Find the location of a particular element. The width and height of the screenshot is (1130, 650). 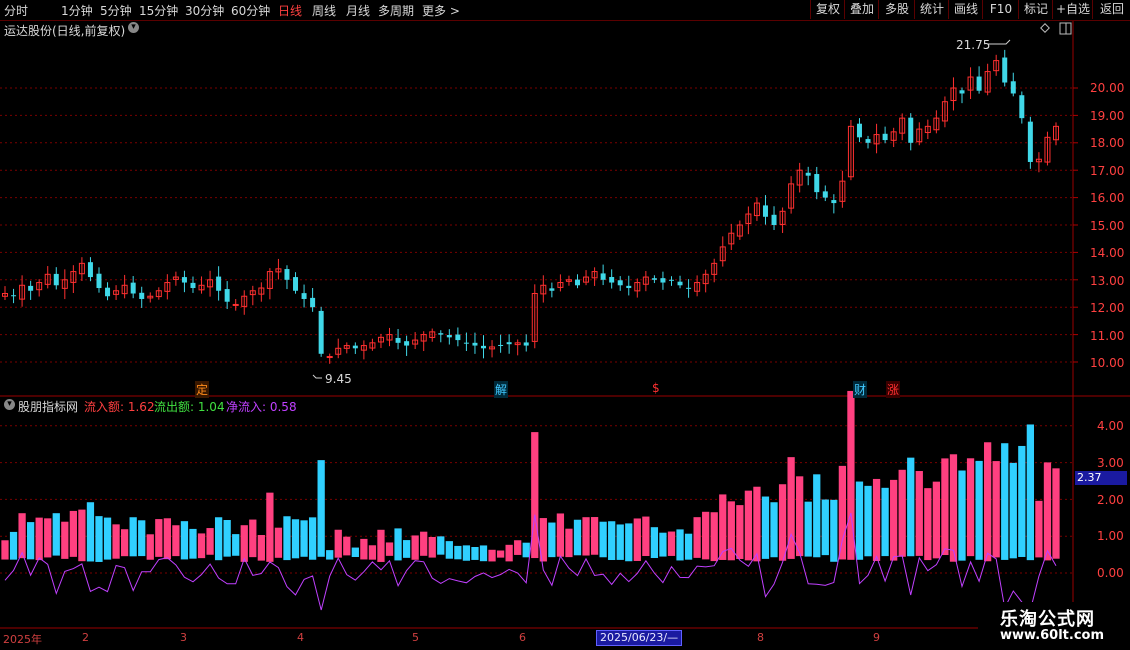

statistics-button: 统计 is located at coordinates (931, 9).